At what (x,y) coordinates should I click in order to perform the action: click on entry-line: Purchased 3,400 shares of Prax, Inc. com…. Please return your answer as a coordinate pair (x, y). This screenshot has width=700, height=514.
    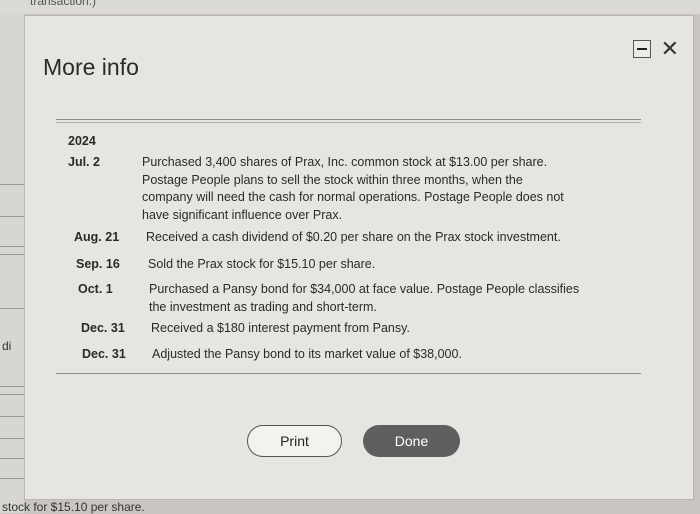
    Looking at the image, I should click on (345, 162).